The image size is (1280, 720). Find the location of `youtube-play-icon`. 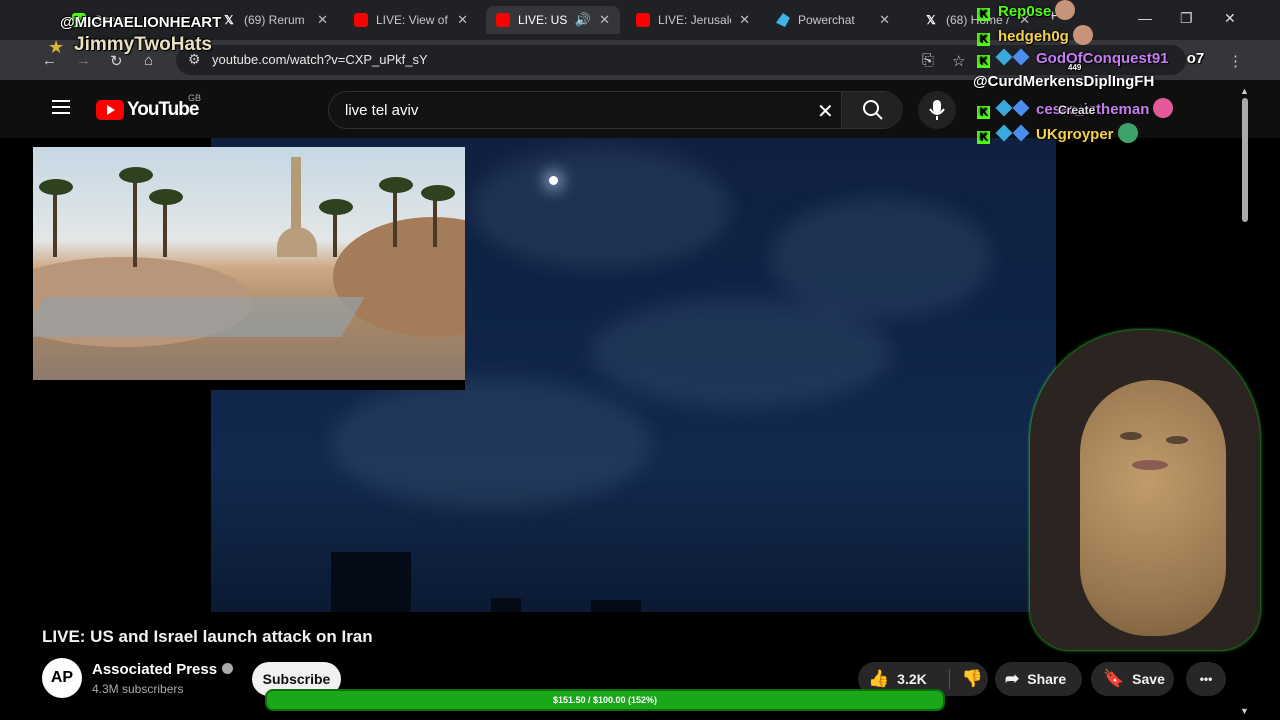

youtube-play-icon is located at coordinates (110, 110).